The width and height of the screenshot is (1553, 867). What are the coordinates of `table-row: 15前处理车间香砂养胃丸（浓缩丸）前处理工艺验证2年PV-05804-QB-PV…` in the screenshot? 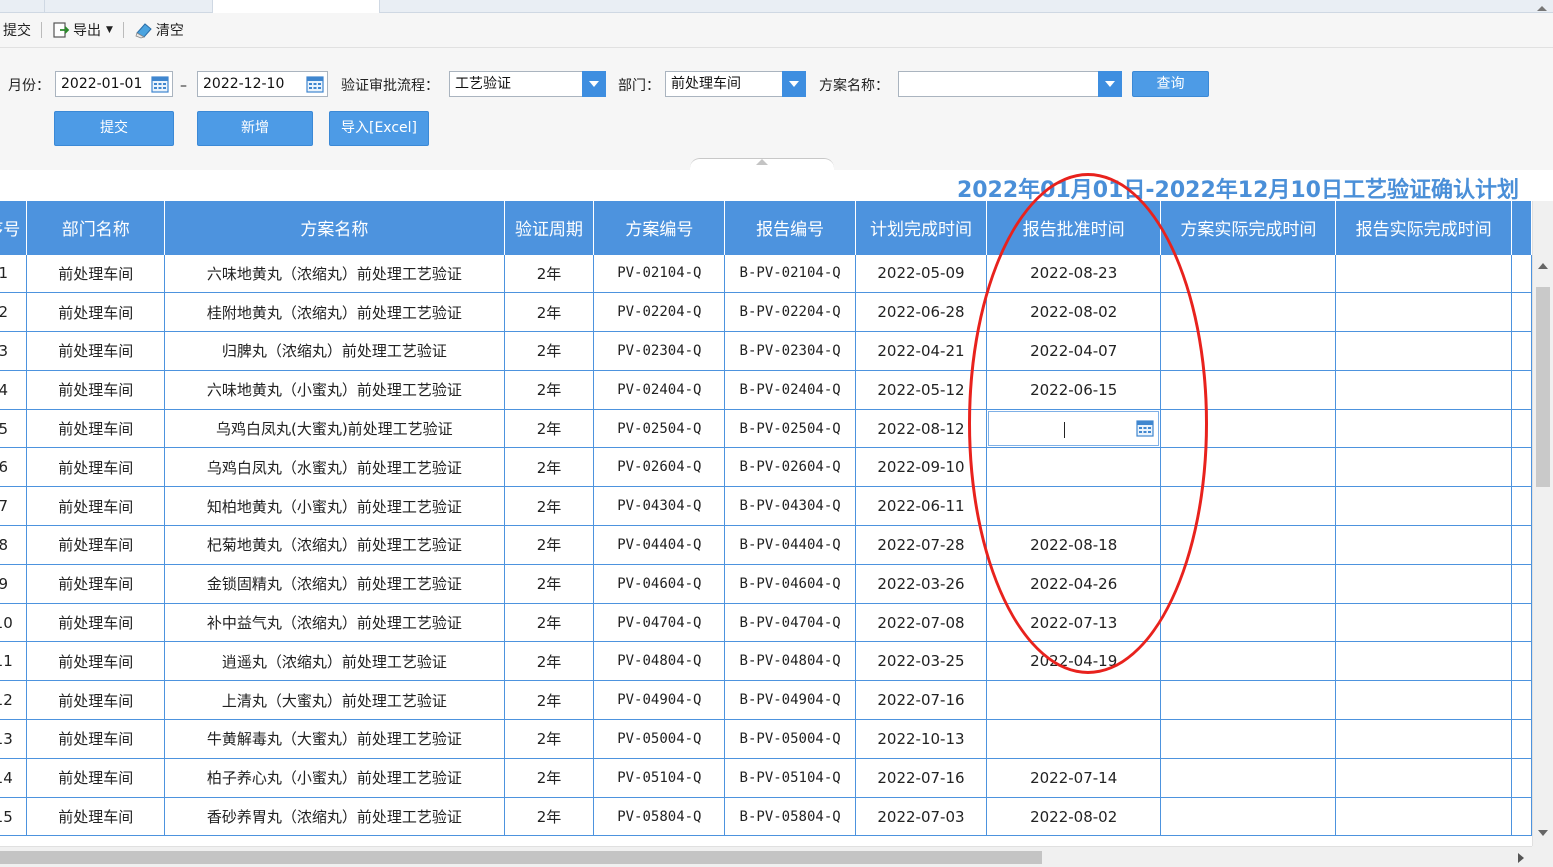 It's located at (766, 817).